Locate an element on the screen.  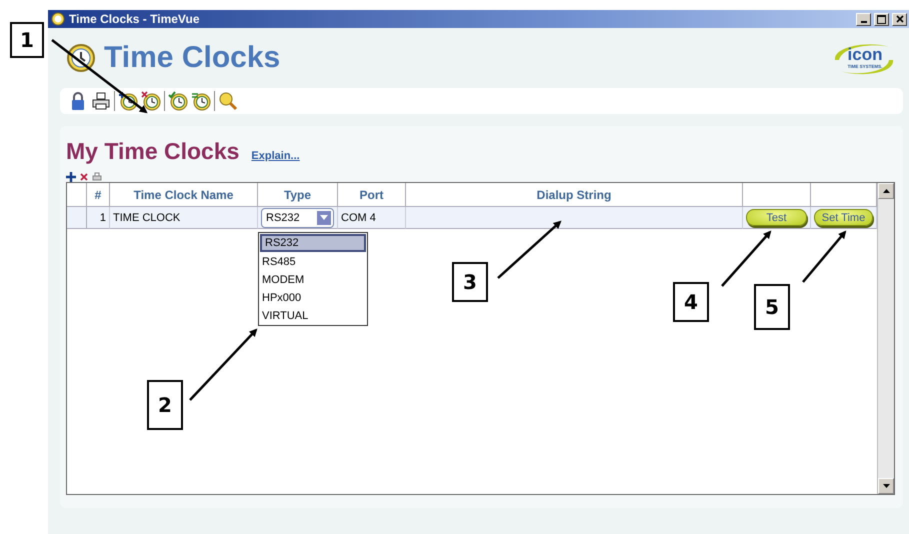
dropdown-arrow-icon is located at coordinates (324, 217).